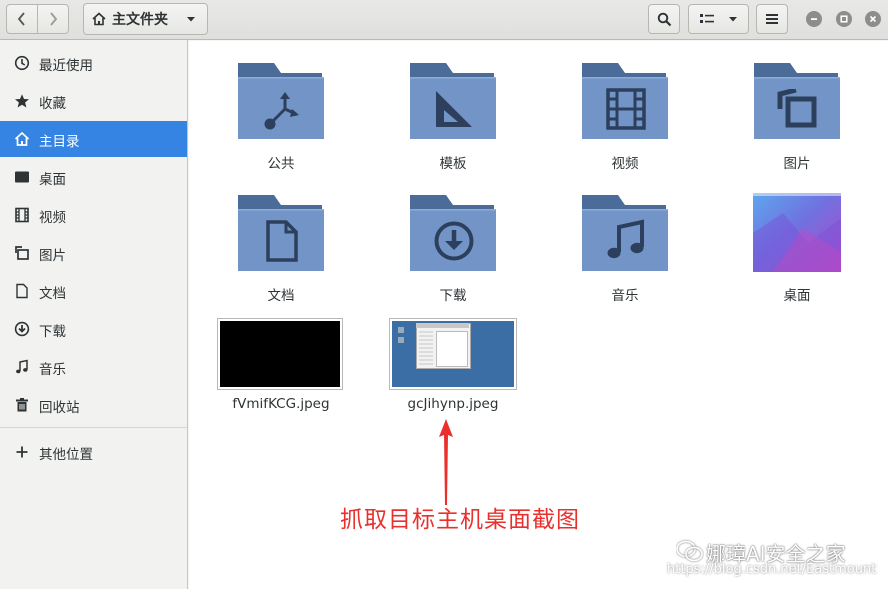  I want to click on sidebar-item-label: 下载, so click(52, 332).